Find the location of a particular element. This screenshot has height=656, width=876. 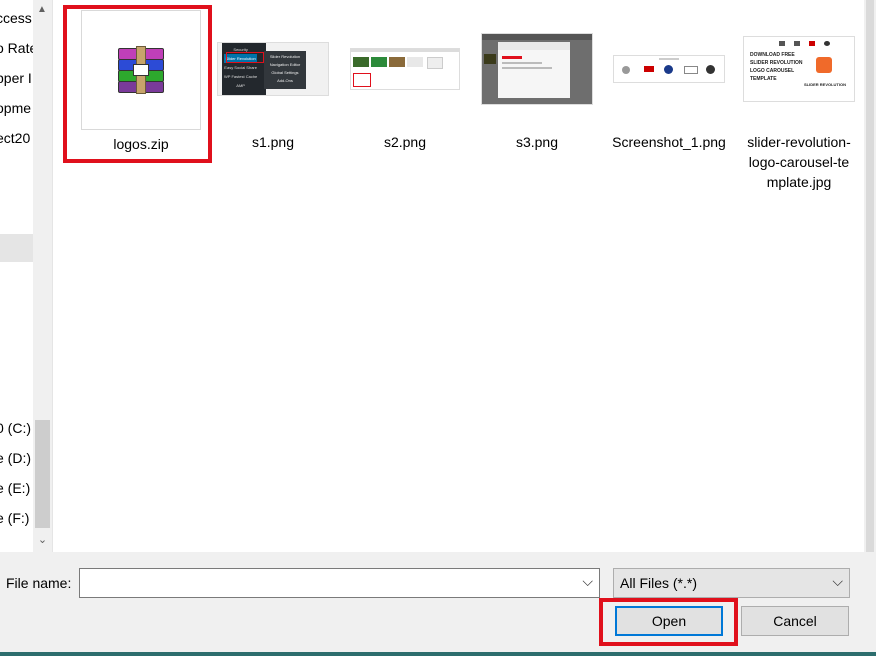

s1-menu-item: Easy Social Share is located at coordinates (240, 67).